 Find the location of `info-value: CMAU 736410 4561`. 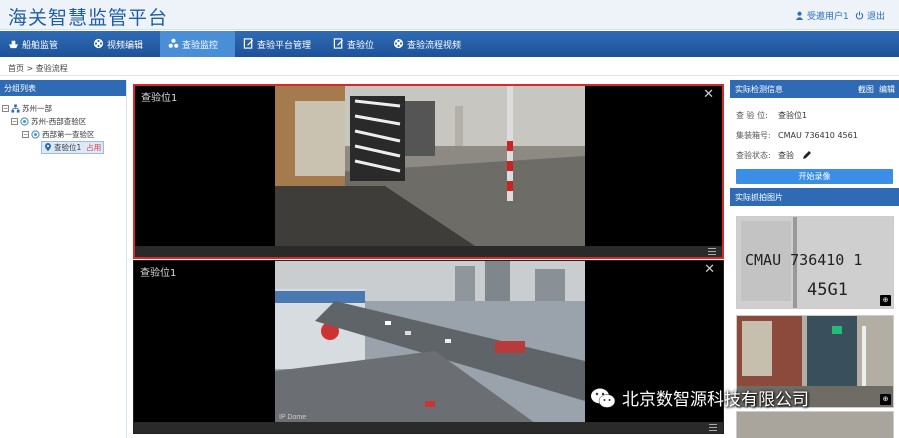

info-value: CMAU 736410 4561 is located at coordinates (818, 135).